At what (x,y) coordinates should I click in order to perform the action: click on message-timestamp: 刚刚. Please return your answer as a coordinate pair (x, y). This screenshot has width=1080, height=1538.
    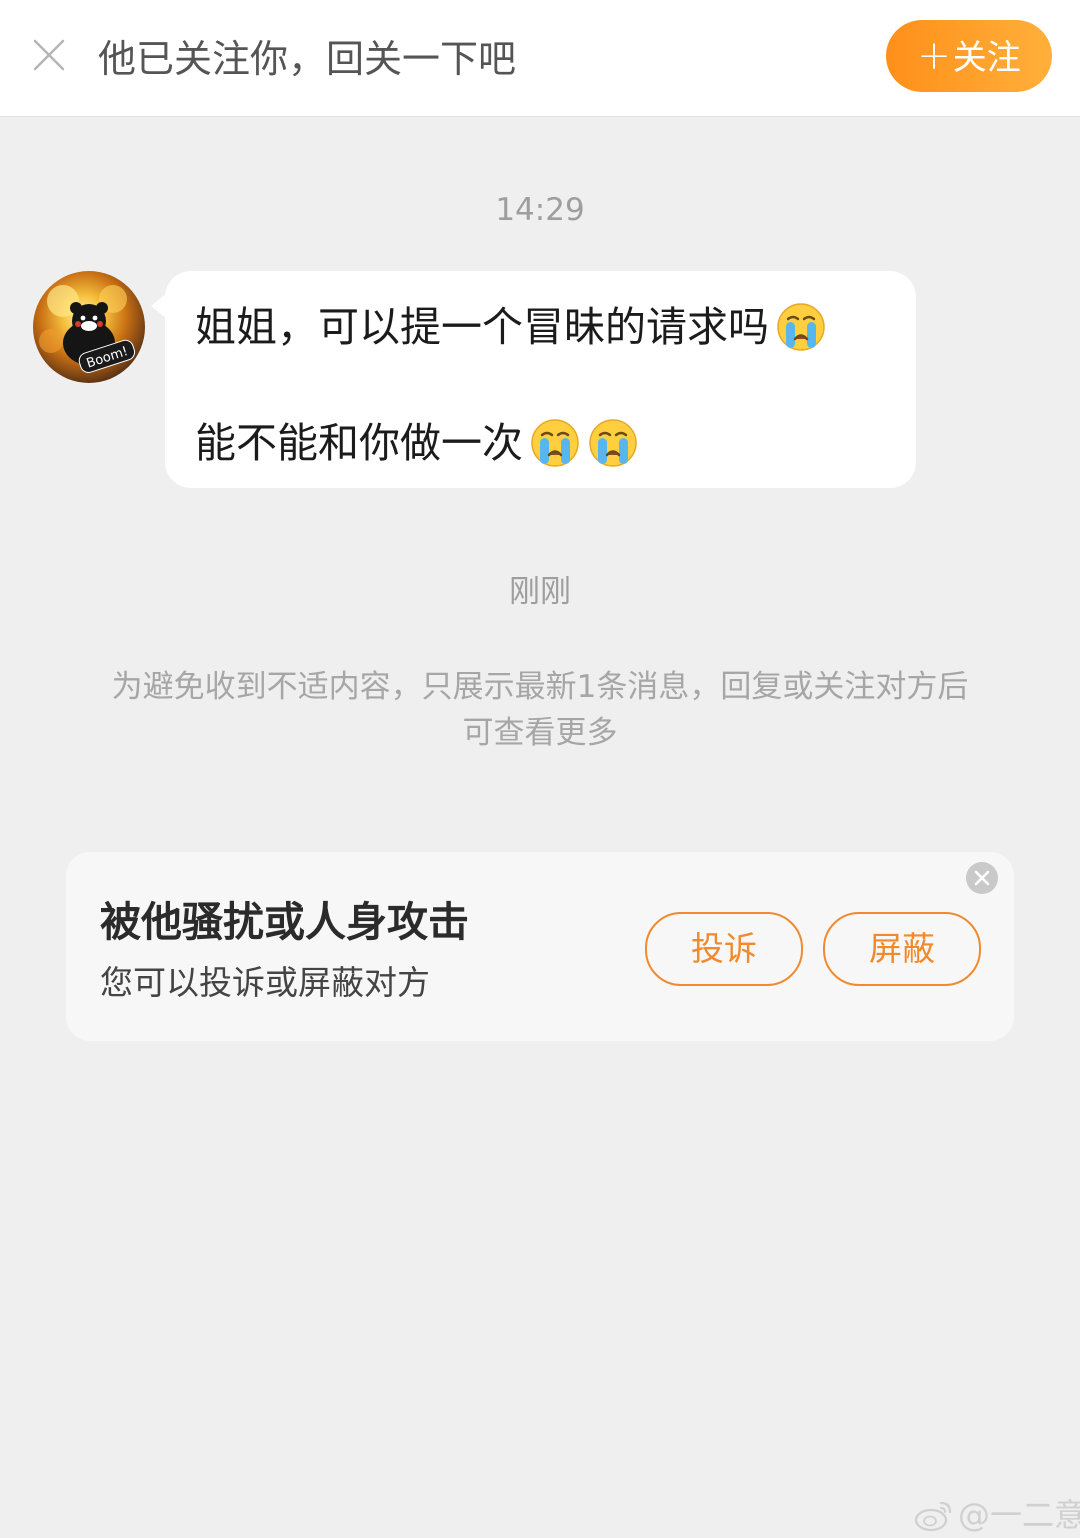
    Looking at the image, I should click on (540, 592).